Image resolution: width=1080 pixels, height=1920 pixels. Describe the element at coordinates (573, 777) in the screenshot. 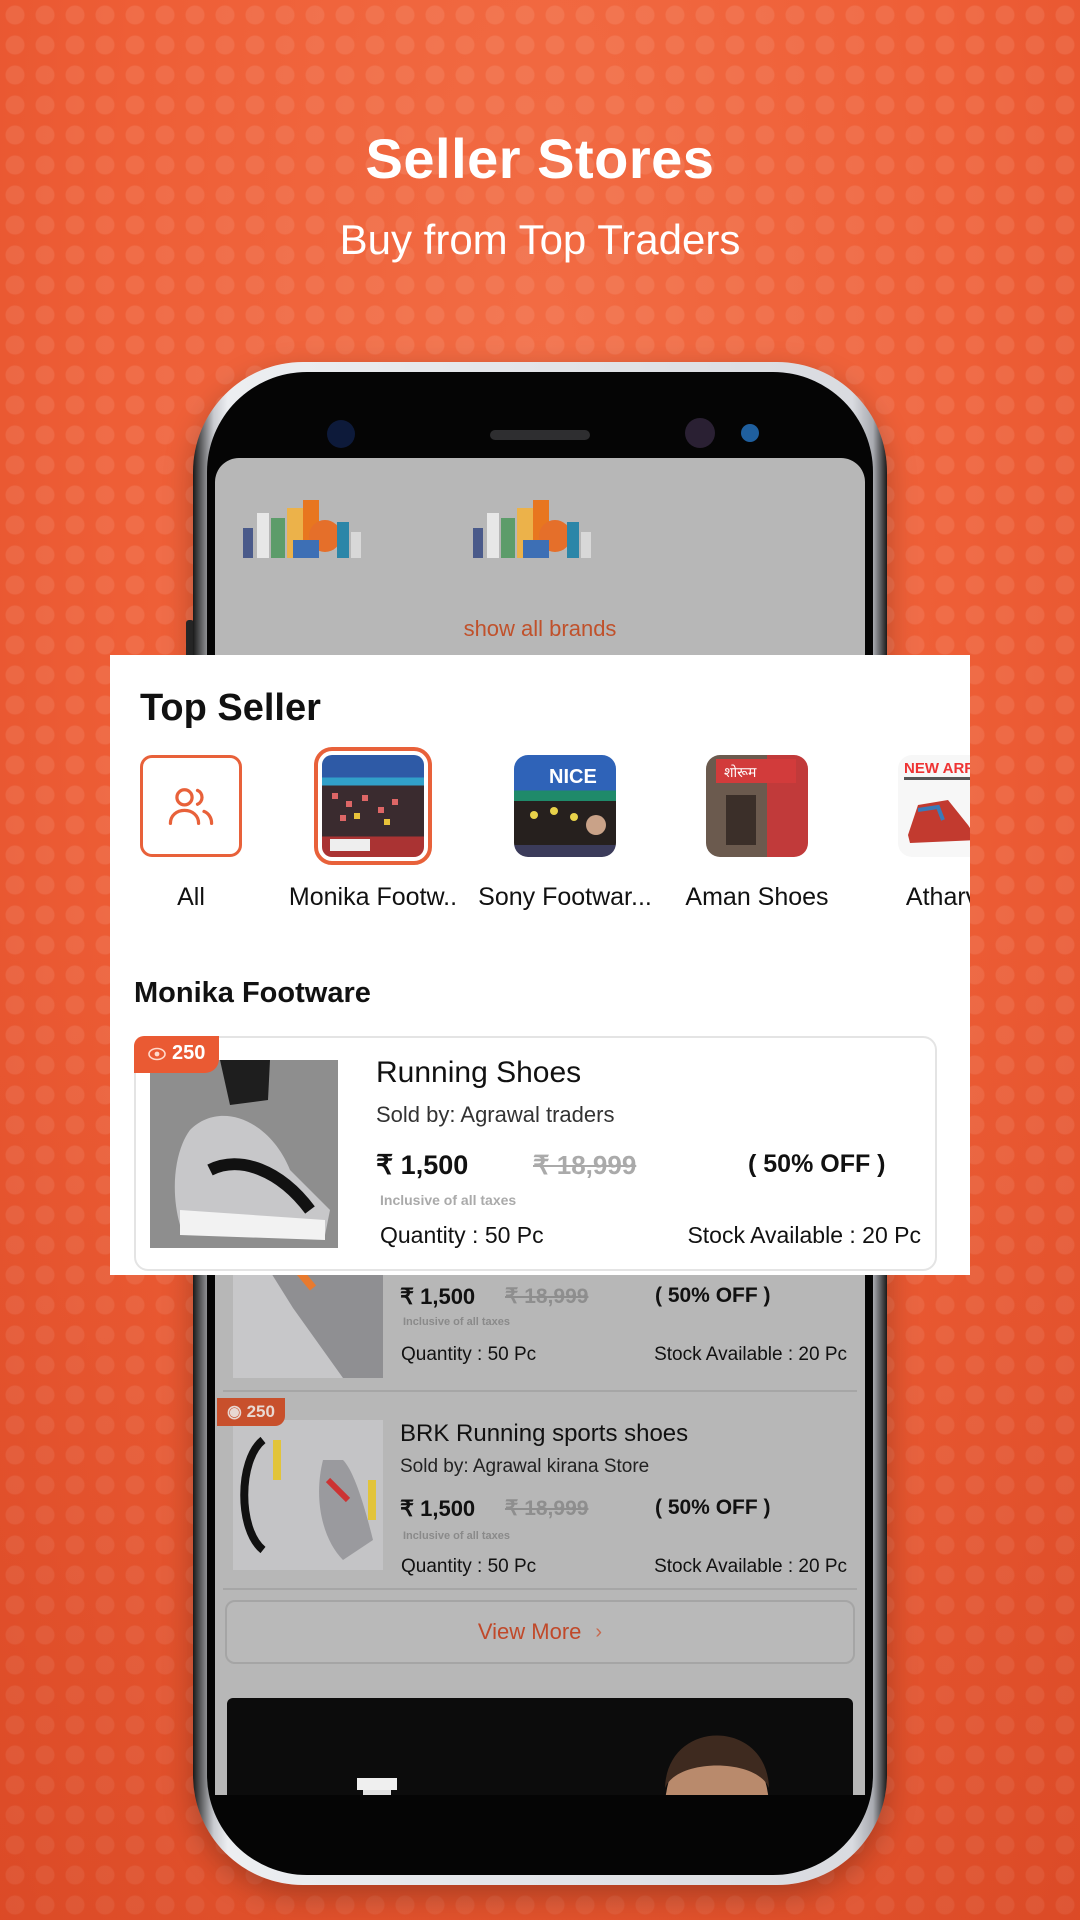

I see `svg-text: NICE` at that location.